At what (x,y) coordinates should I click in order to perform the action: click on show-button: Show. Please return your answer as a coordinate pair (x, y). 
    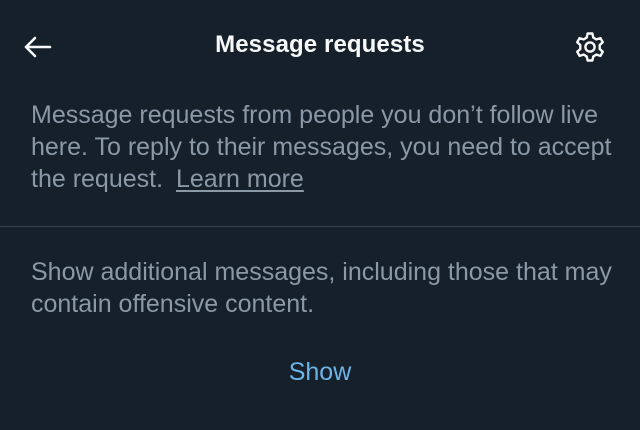
    Looking at the image, I should click on (320, 372).